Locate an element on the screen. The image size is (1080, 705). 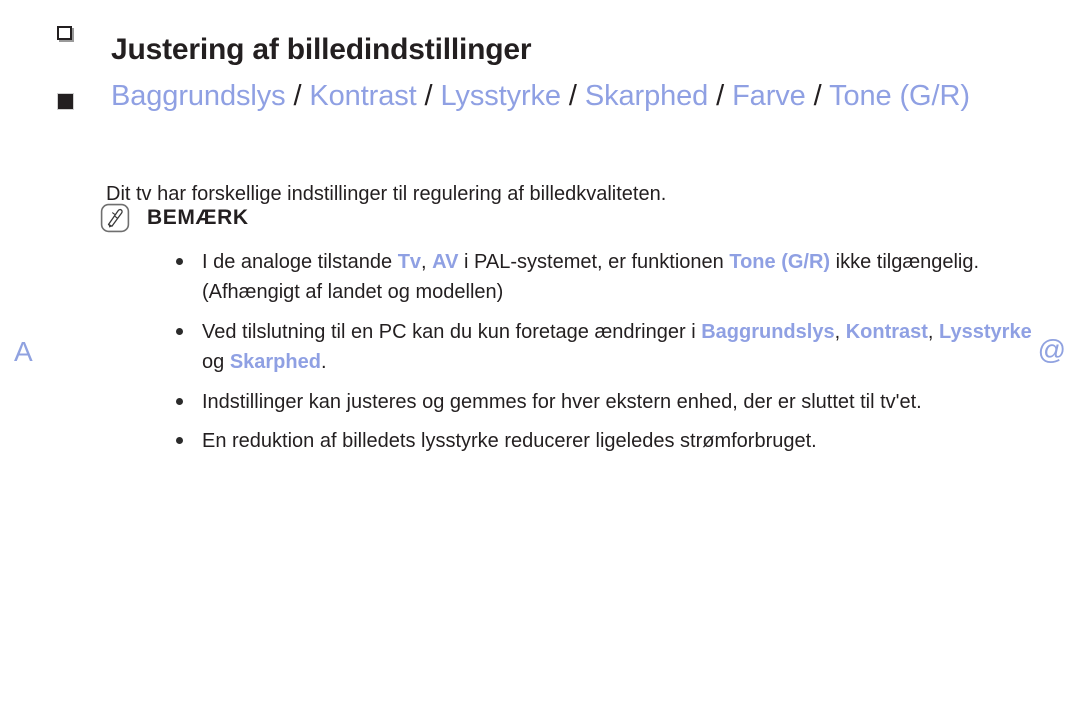
text-fragment: og is located at coordinates (216, 362).